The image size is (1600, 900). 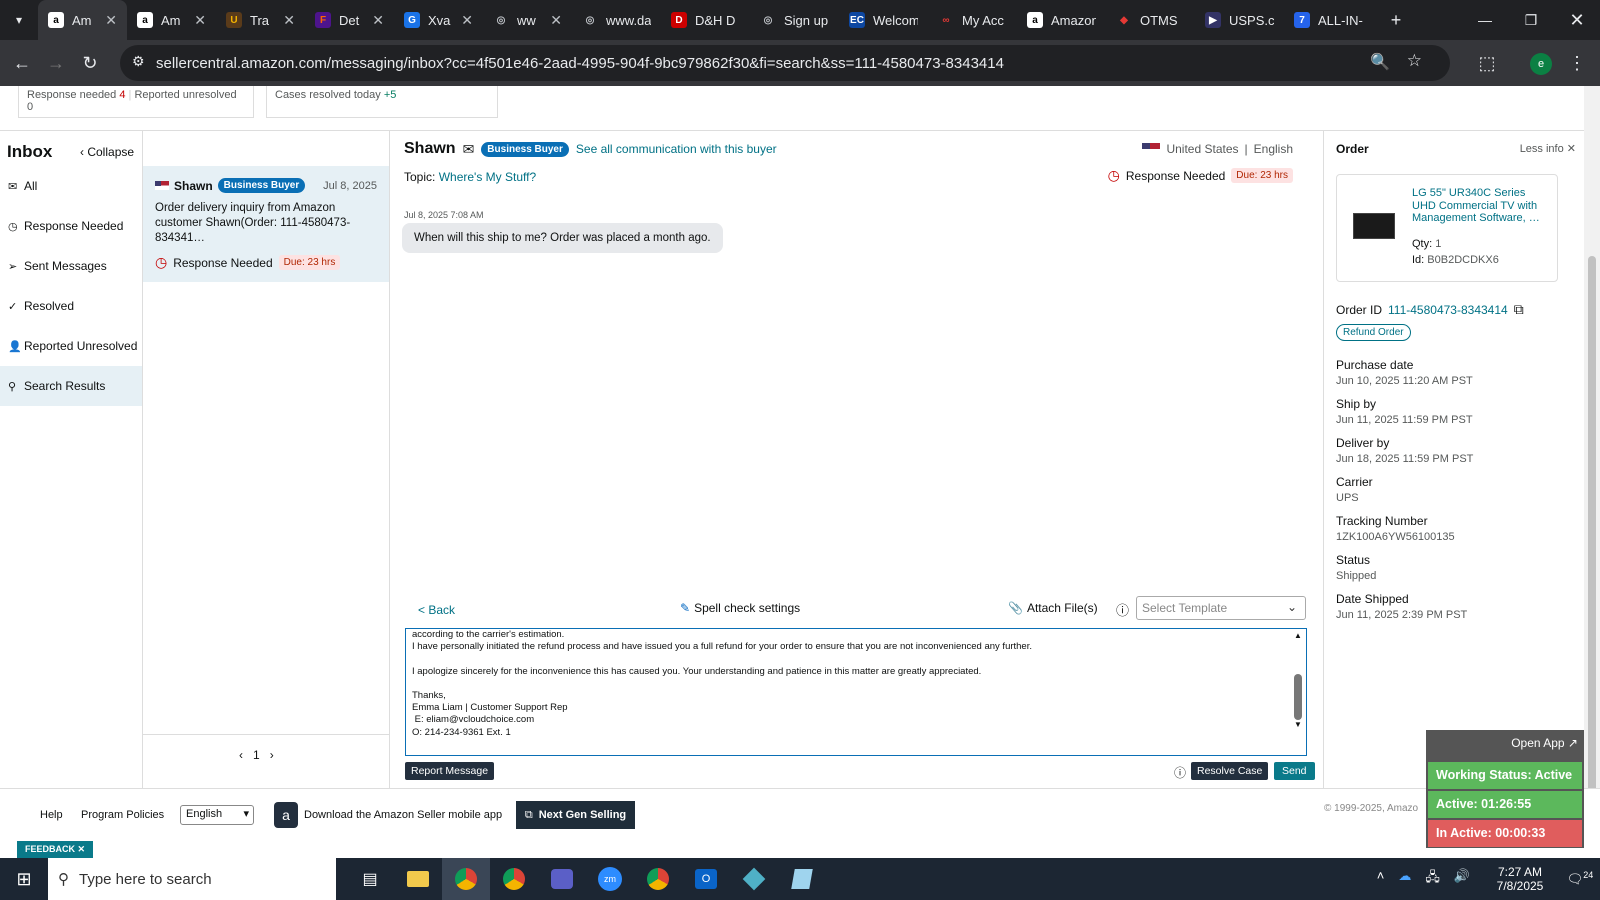 What do you see at coordinates (1485, 20) in the screenshot?
I see `minimize-icon: —` at bounding box center [1485, 20].